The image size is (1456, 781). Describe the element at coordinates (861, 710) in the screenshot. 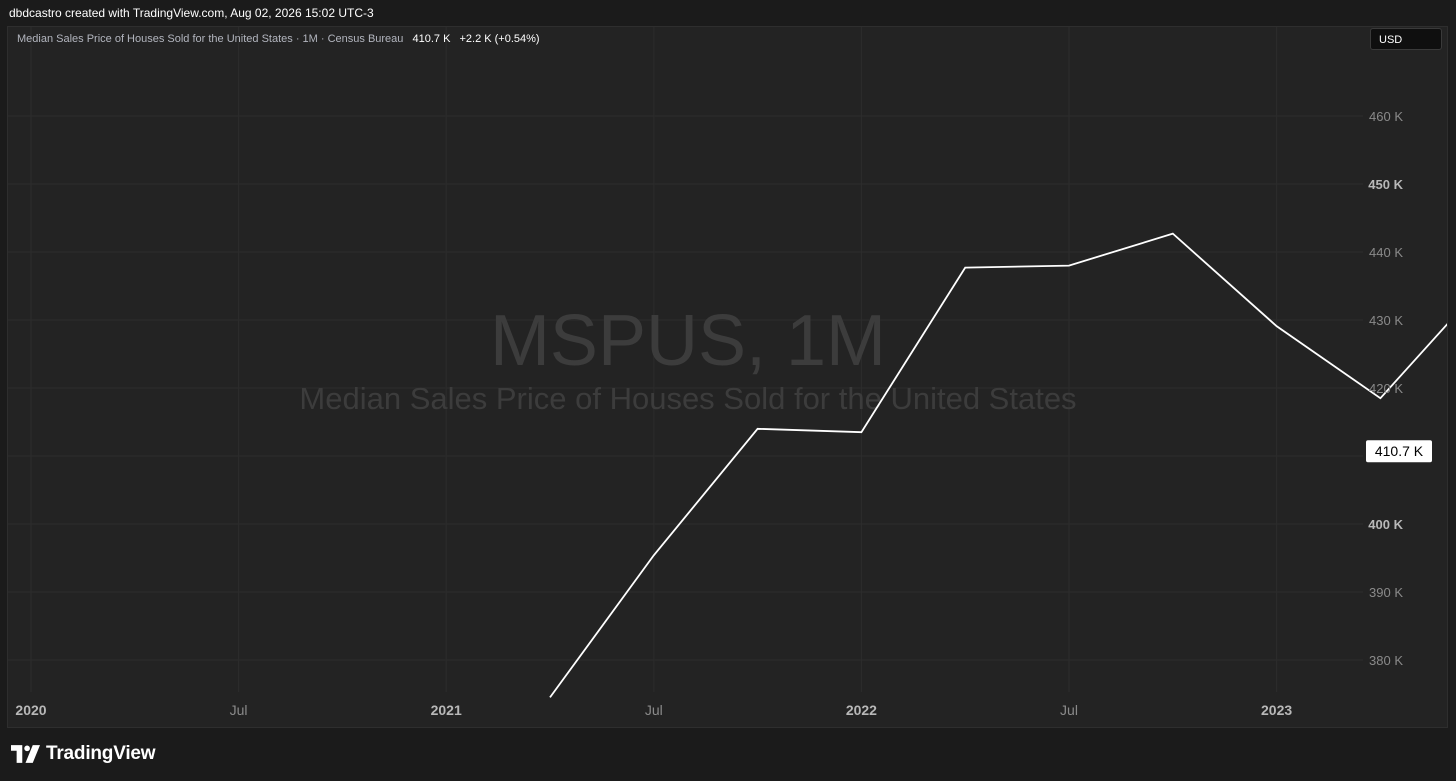

I see `x-tick-label: 2022` at that location.